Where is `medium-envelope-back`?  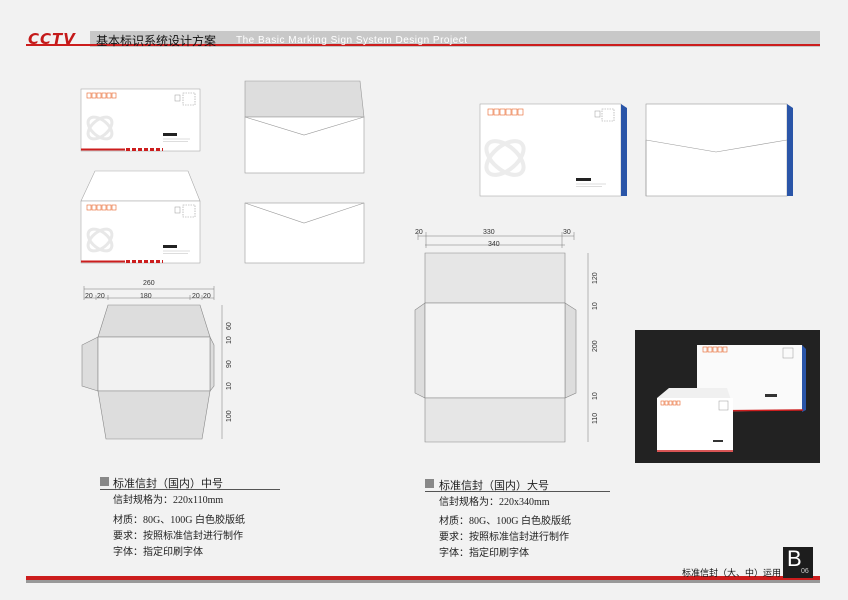 medium-envelope-back is located at coordinates (304, 127).